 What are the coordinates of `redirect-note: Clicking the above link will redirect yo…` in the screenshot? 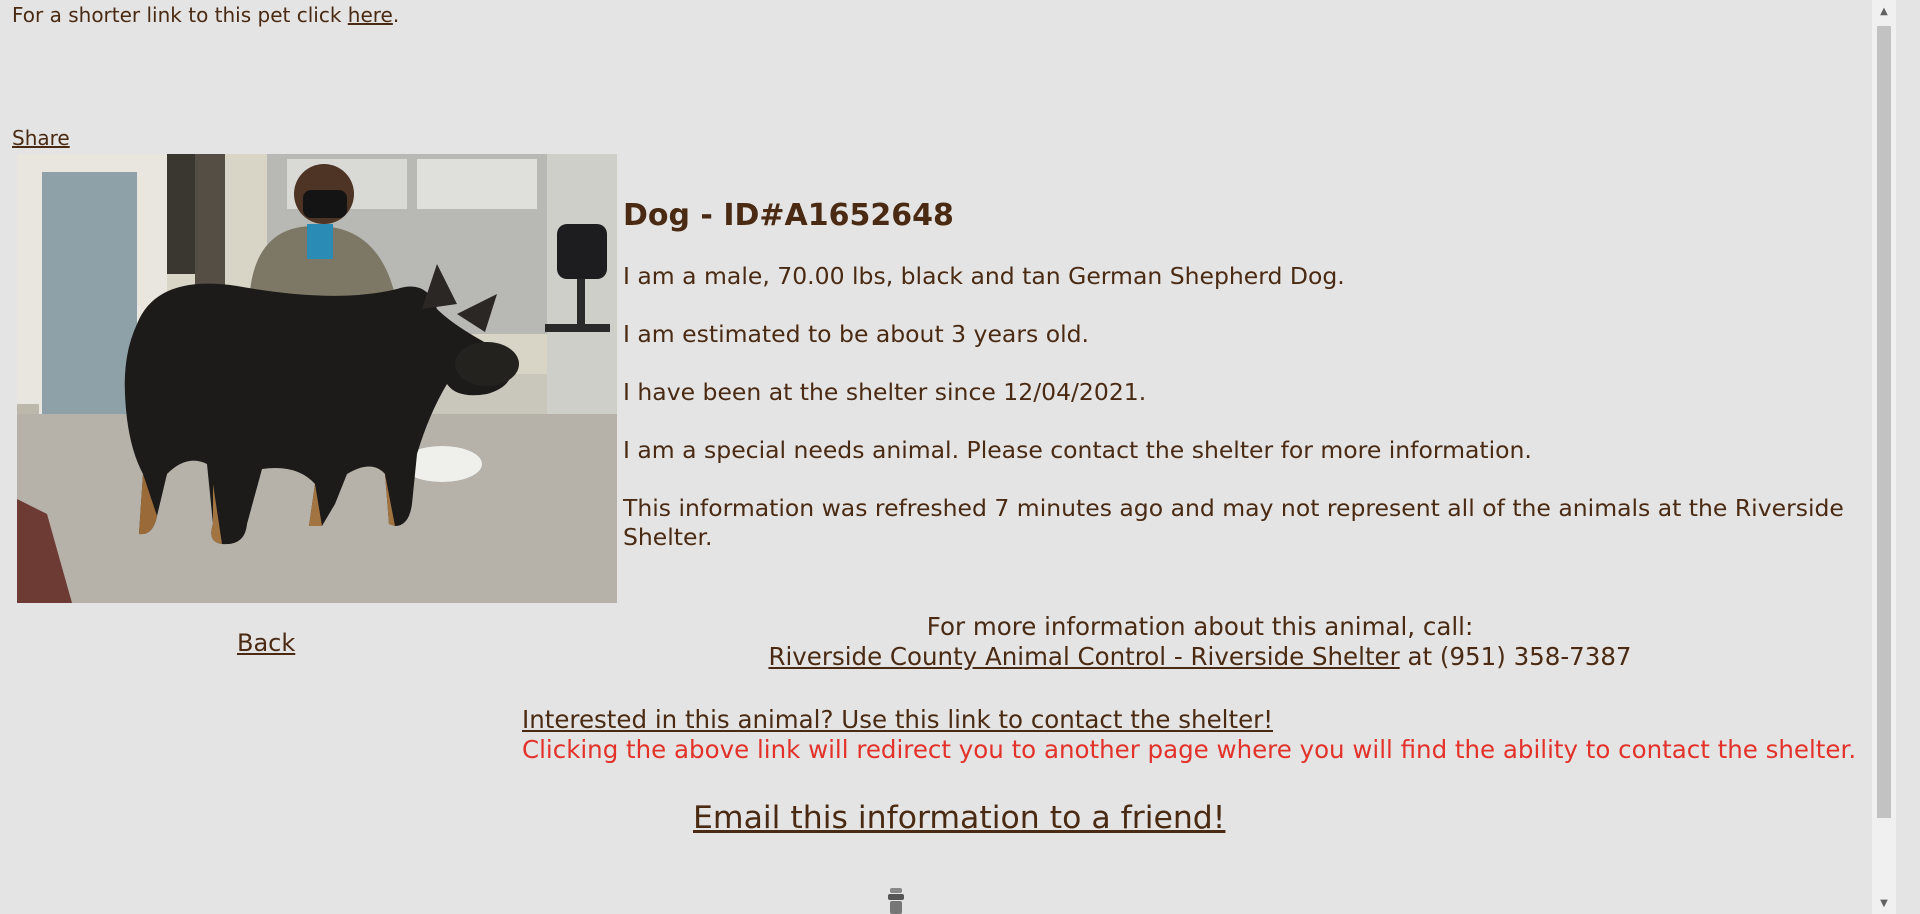 It's located at (1189, 749).